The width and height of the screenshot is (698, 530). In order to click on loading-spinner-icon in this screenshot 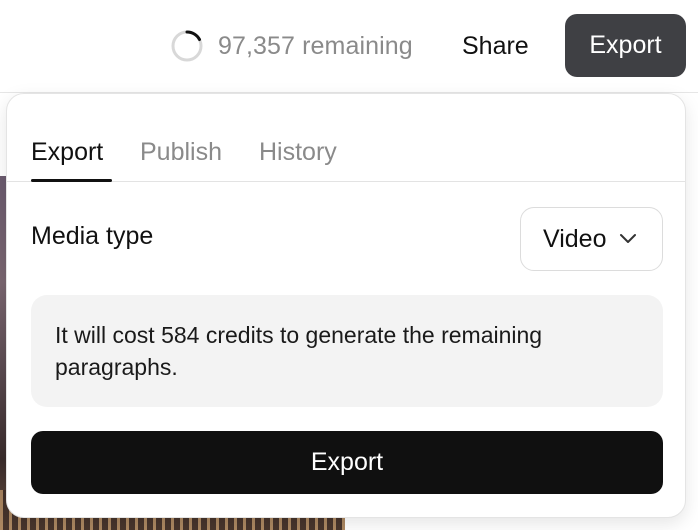, I will do `click(187, 46)`.